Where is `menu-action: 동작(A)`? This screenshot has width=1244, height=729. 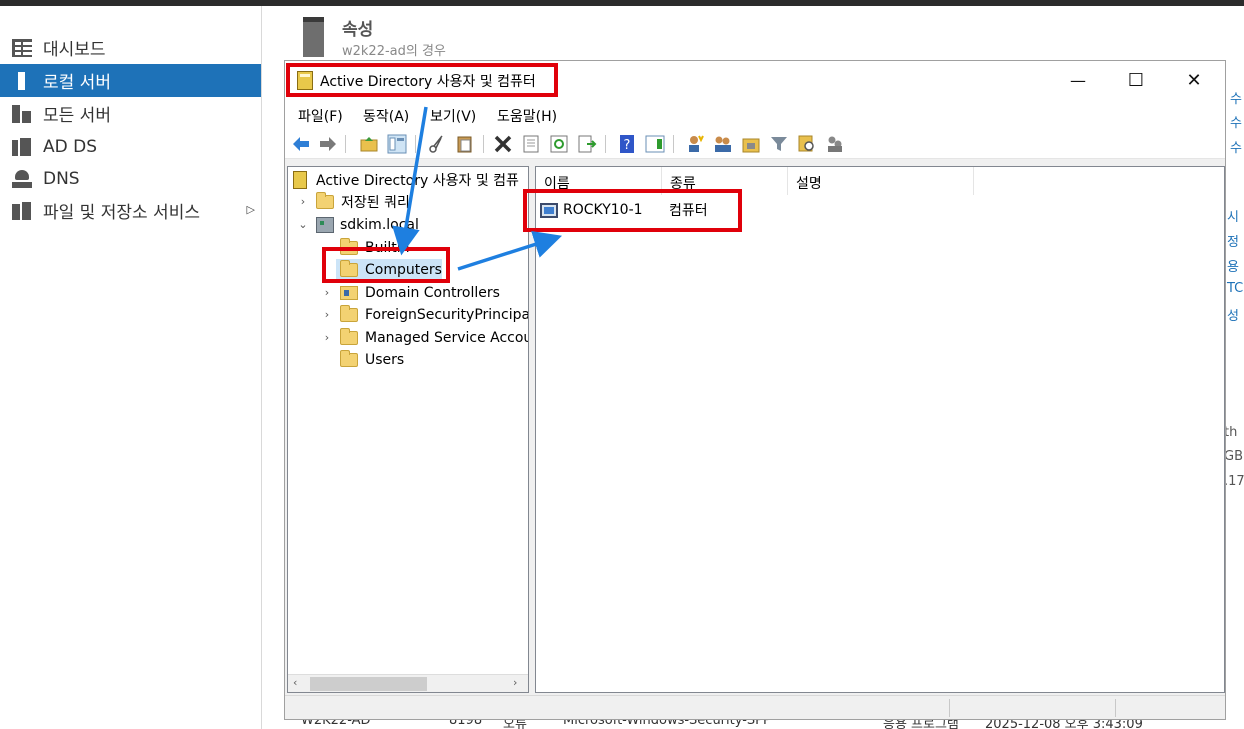 menu-action: 동작(A) is located at coordinates (386, 116).